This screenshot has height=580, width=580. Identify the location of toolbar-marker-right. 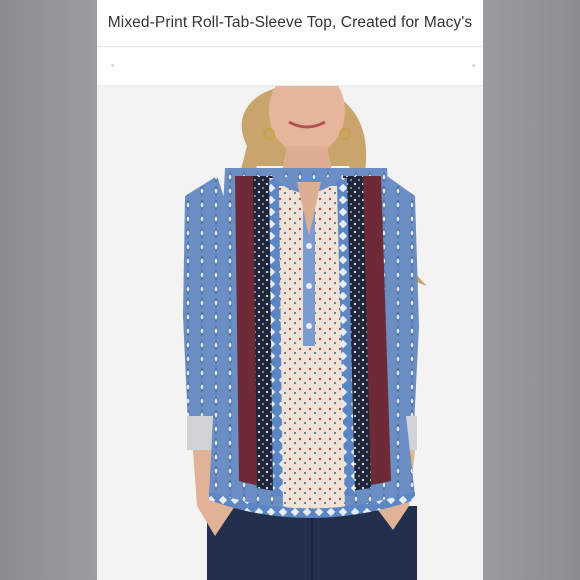
(473, 65).